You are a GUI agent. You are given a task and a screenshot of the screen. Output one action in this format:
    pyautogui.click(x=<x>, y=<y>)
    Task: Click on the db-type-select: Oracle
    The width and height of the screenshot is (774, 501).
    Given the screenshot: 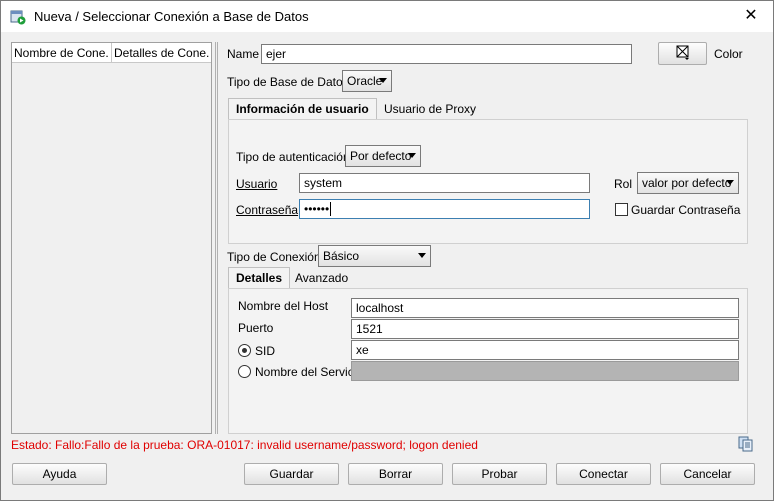 What is the action you would take?
    pyautogui.click(x=367, y=81)
    